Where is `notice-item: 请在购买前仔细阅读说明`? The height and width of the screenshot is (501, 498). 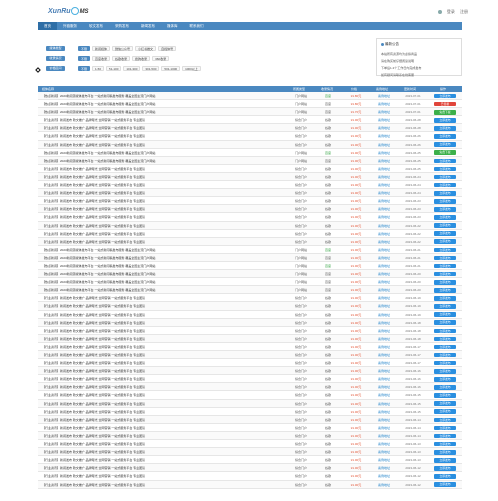
notice-item: 请在购买前仔细阅读说明 is located at coordinates (419, 61).